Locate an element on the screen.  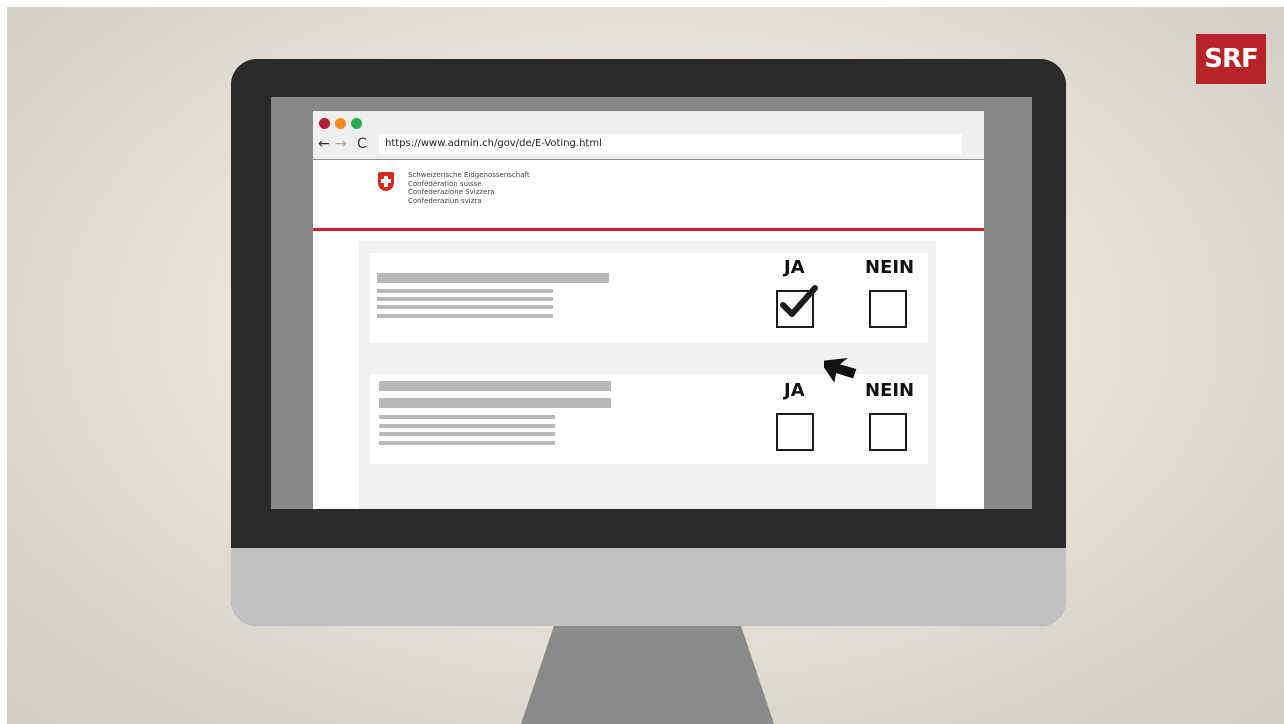
frame-border-top is located at coordinates (642, 3).